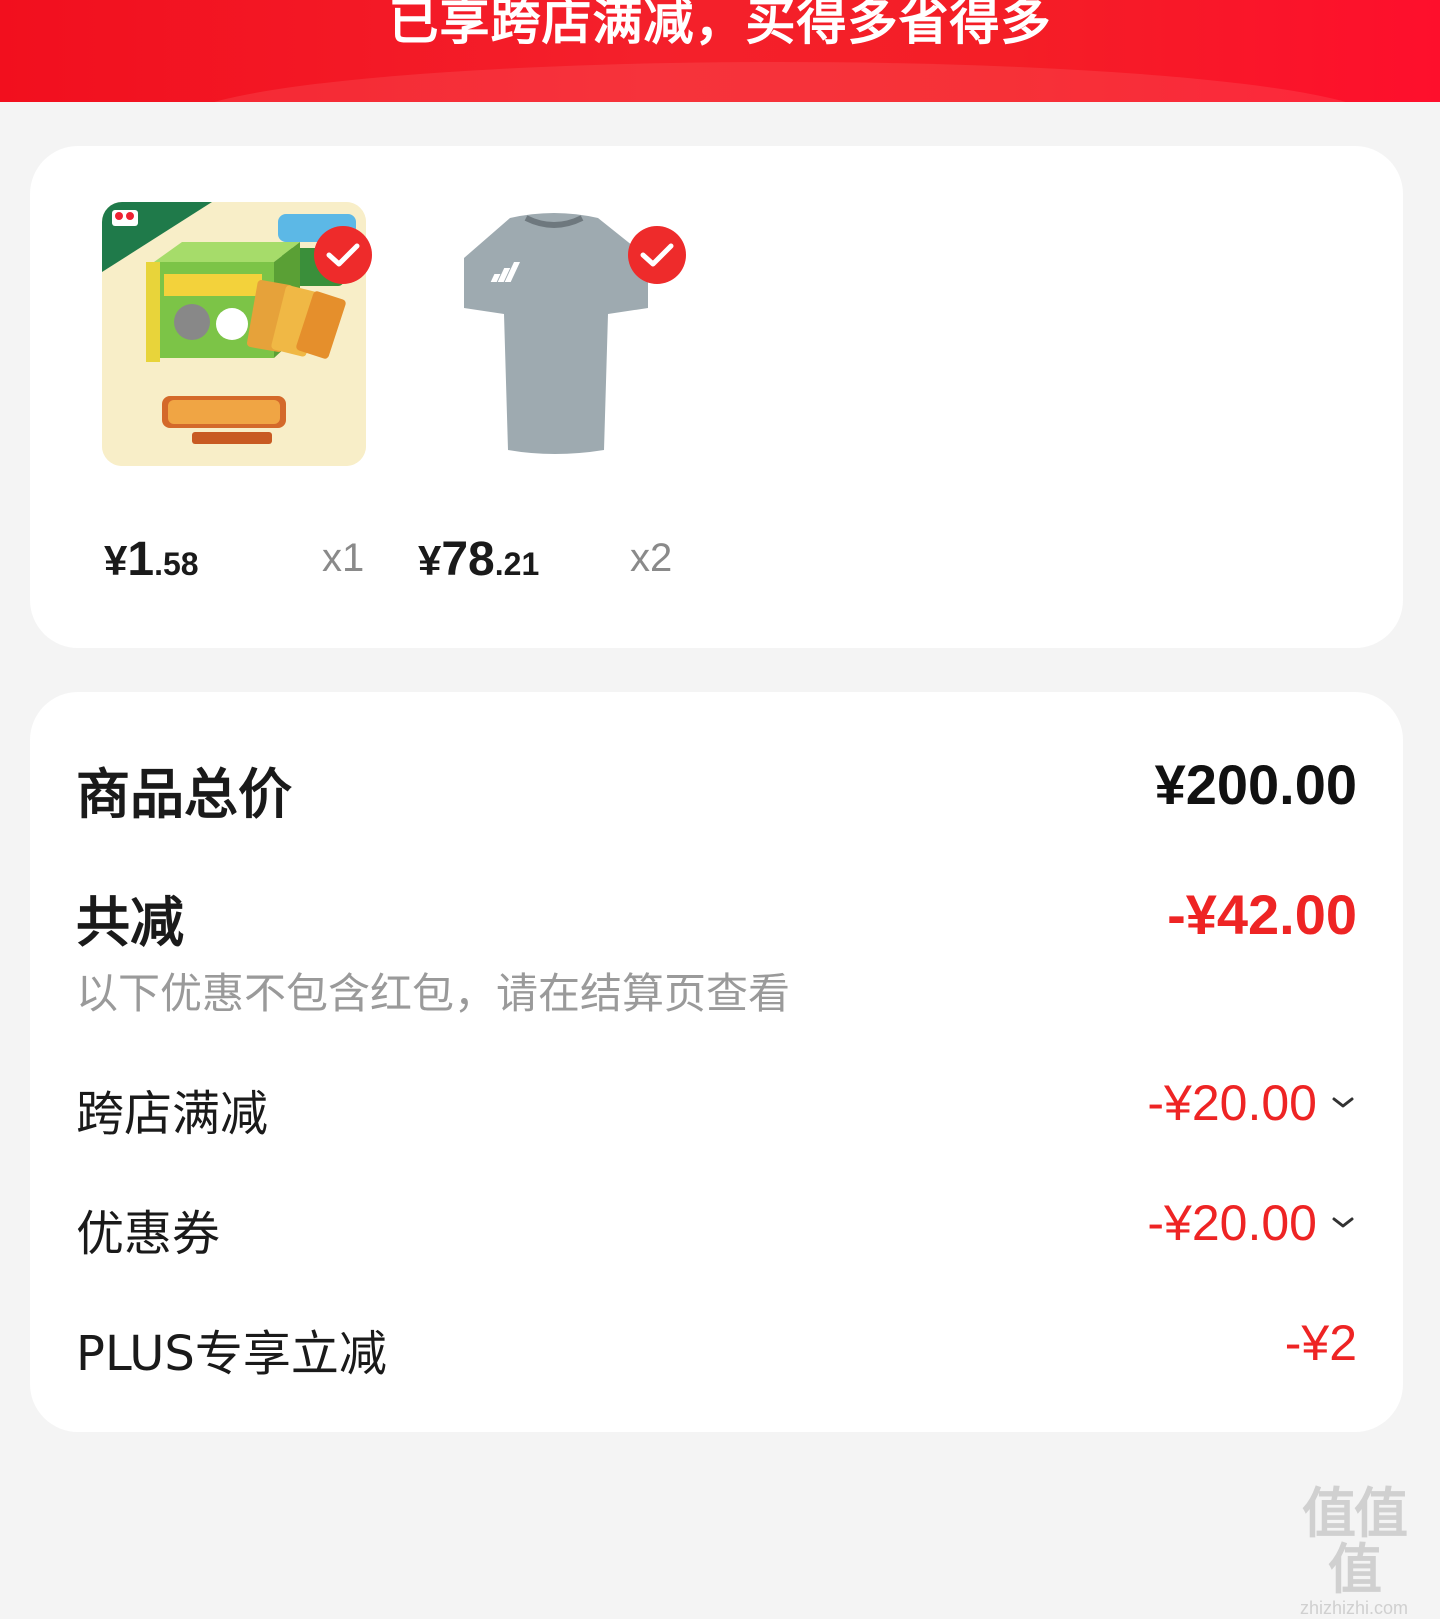 The height and width of the screenshot is (1619, 1440). I want to click on total-price-value: ¥200.00, so click(1255, 784).